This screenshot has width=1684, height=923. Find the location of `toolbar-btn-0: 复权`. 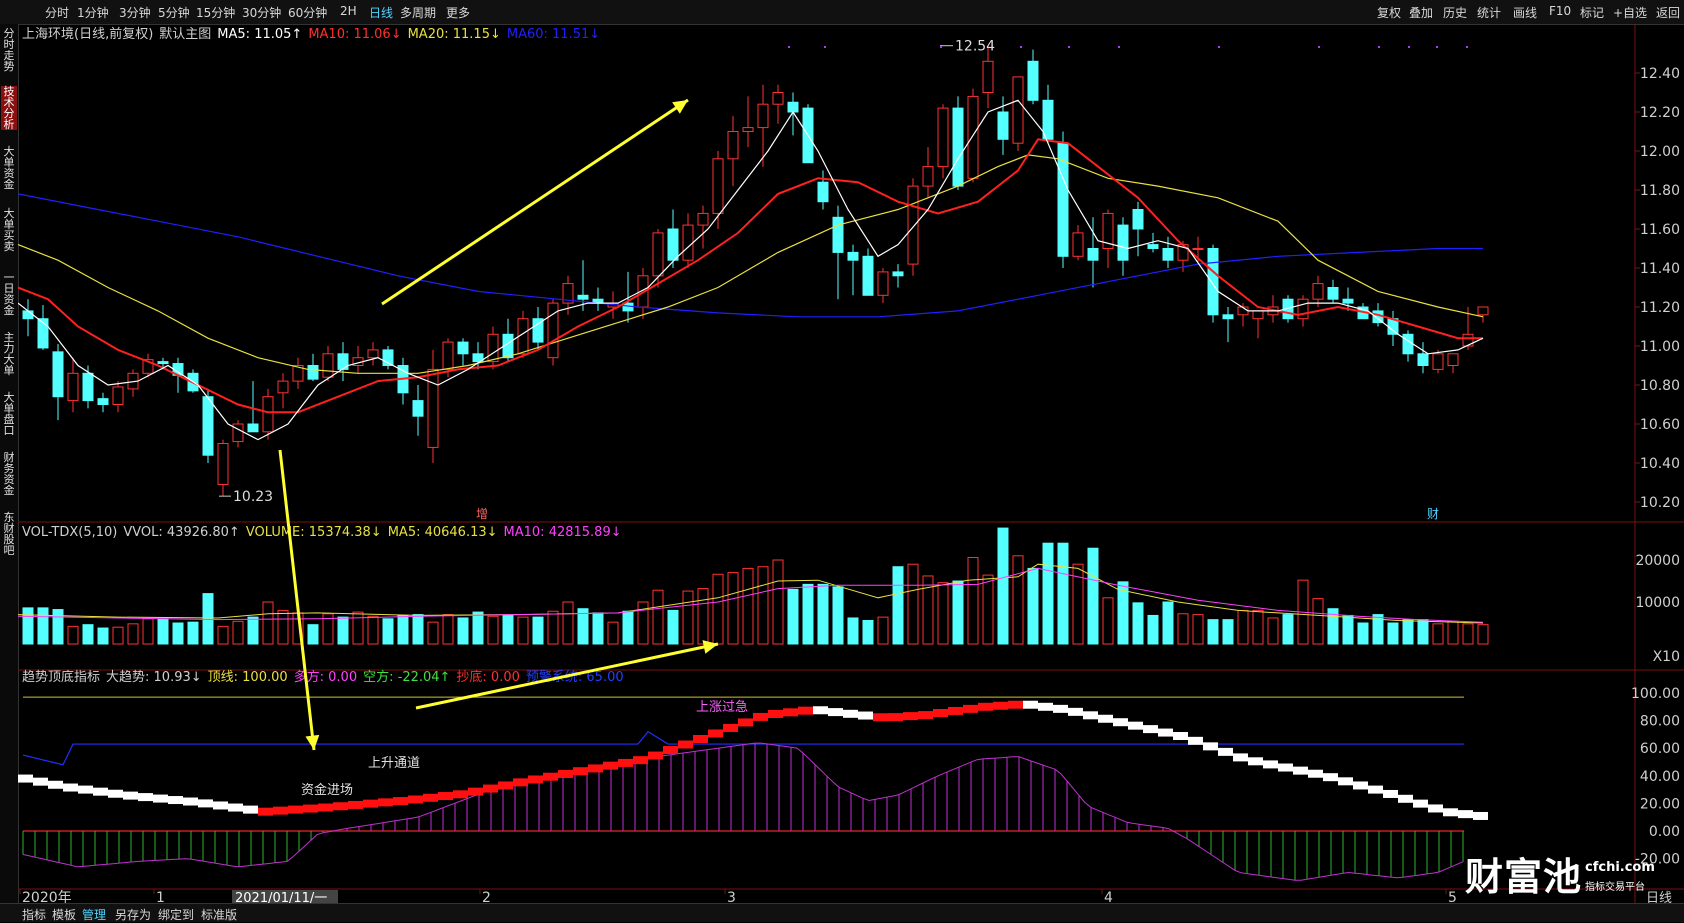

toolbar-btn-0: 复权 is located at coordinates (1389, 12).